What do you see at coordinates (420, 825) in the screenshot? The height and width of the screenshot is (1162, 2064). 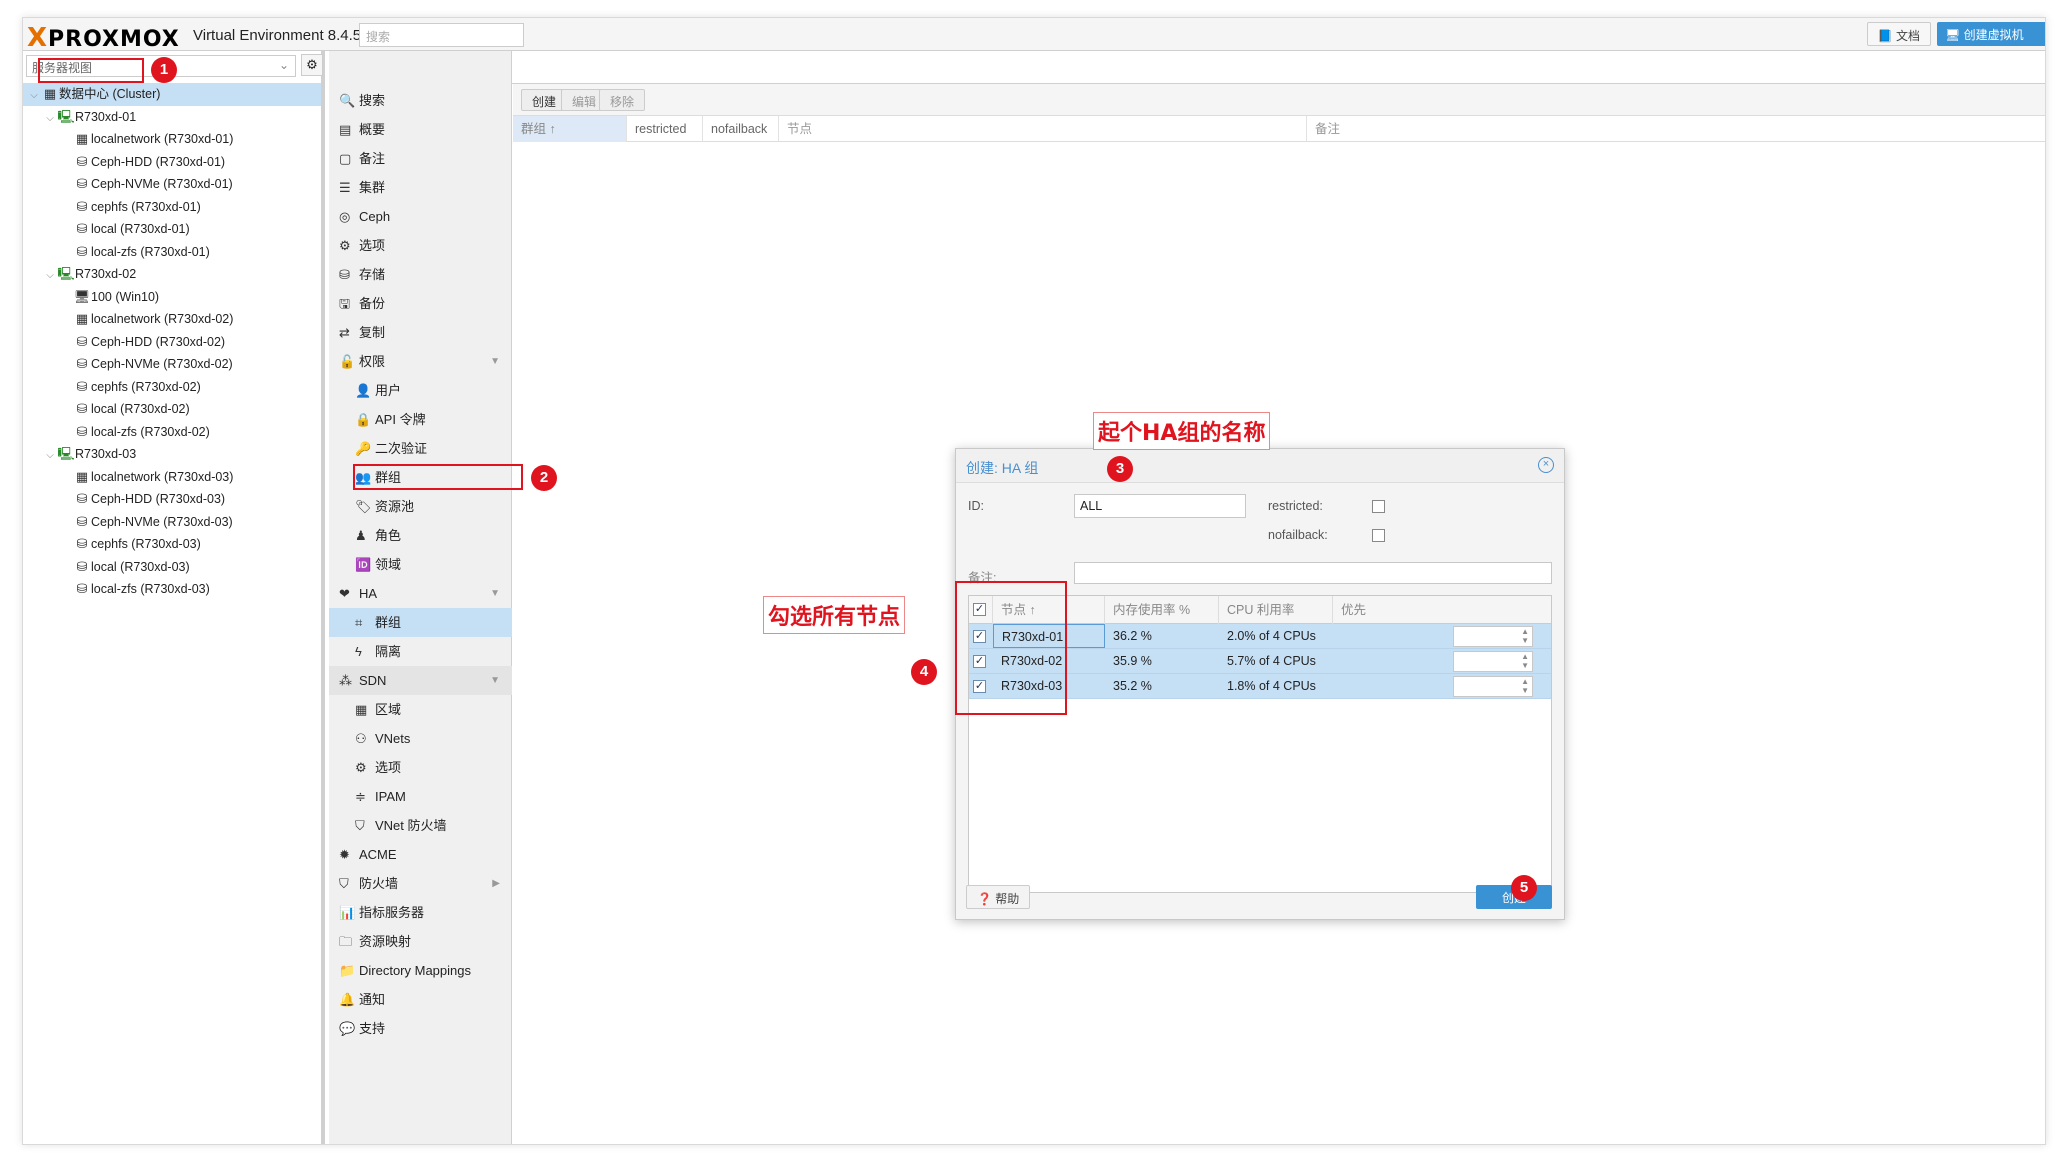 I see `nav-item: ⛉ VNet 防火墙` at bounding box center [420, 825].